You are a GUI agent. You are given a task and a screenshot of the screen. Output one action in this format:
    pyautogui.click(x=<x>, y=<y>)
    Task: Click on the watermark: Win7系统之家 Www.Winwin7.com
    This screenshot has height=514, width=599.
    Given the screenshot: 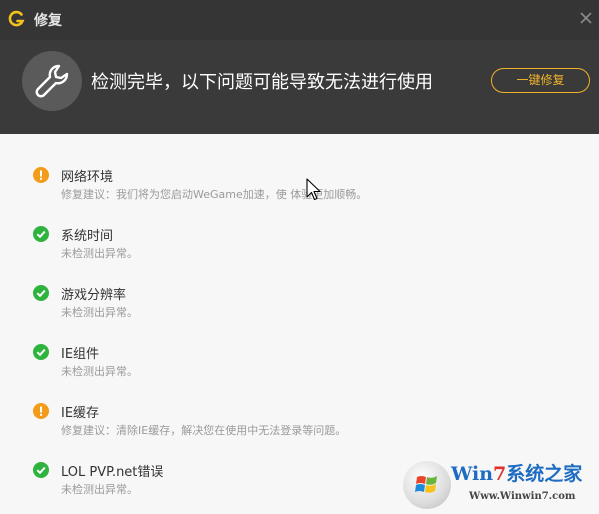 What is the action you would take?
    pyautogui.click(x=501, y=484)
    